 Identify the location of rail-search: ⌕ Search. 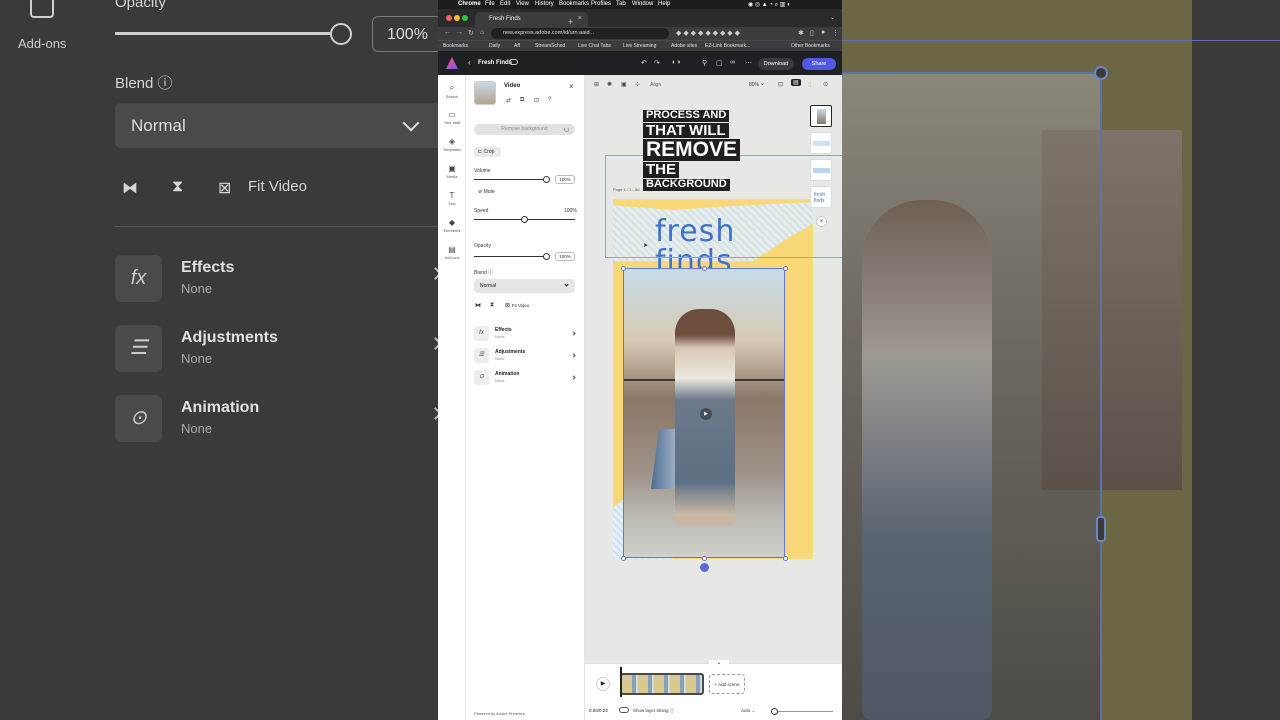
(452, 91).